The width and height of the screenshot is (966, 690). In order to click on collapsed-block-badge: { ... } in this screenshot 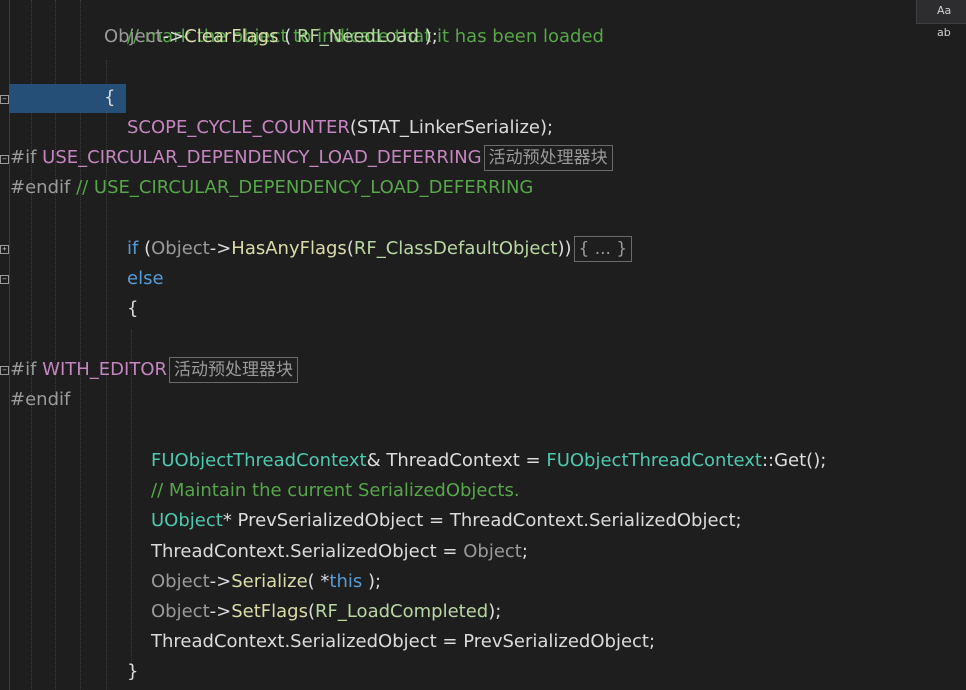, I will do `click(603, 249)`.